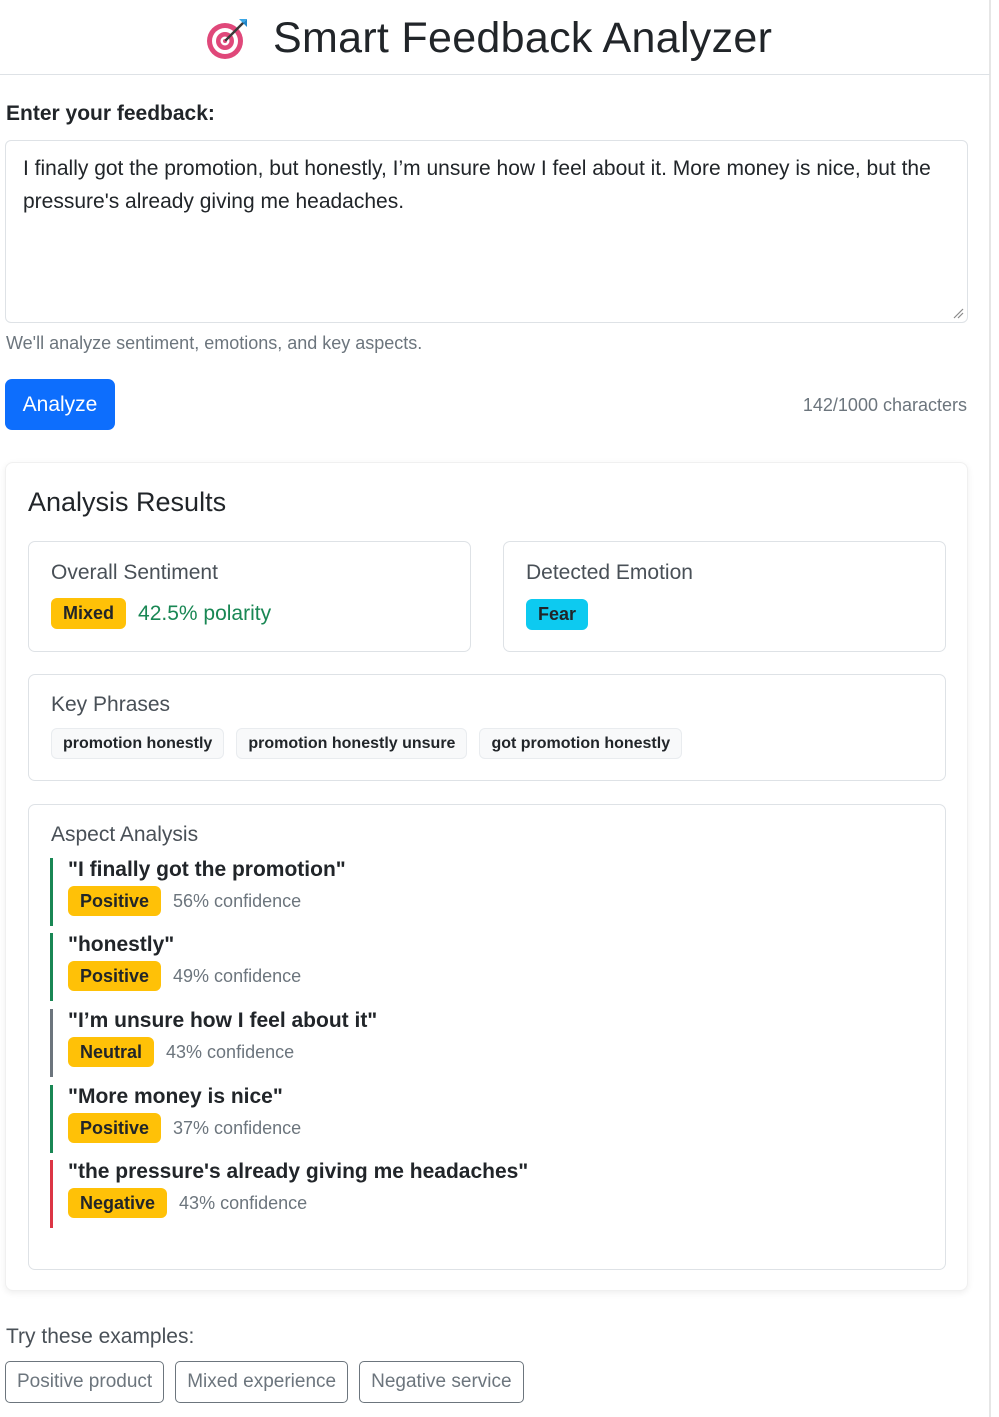 The height and width of the screenshot is (1417, 999). I want to click on emotion-heading: Detected Emotion, so click(609, 572).